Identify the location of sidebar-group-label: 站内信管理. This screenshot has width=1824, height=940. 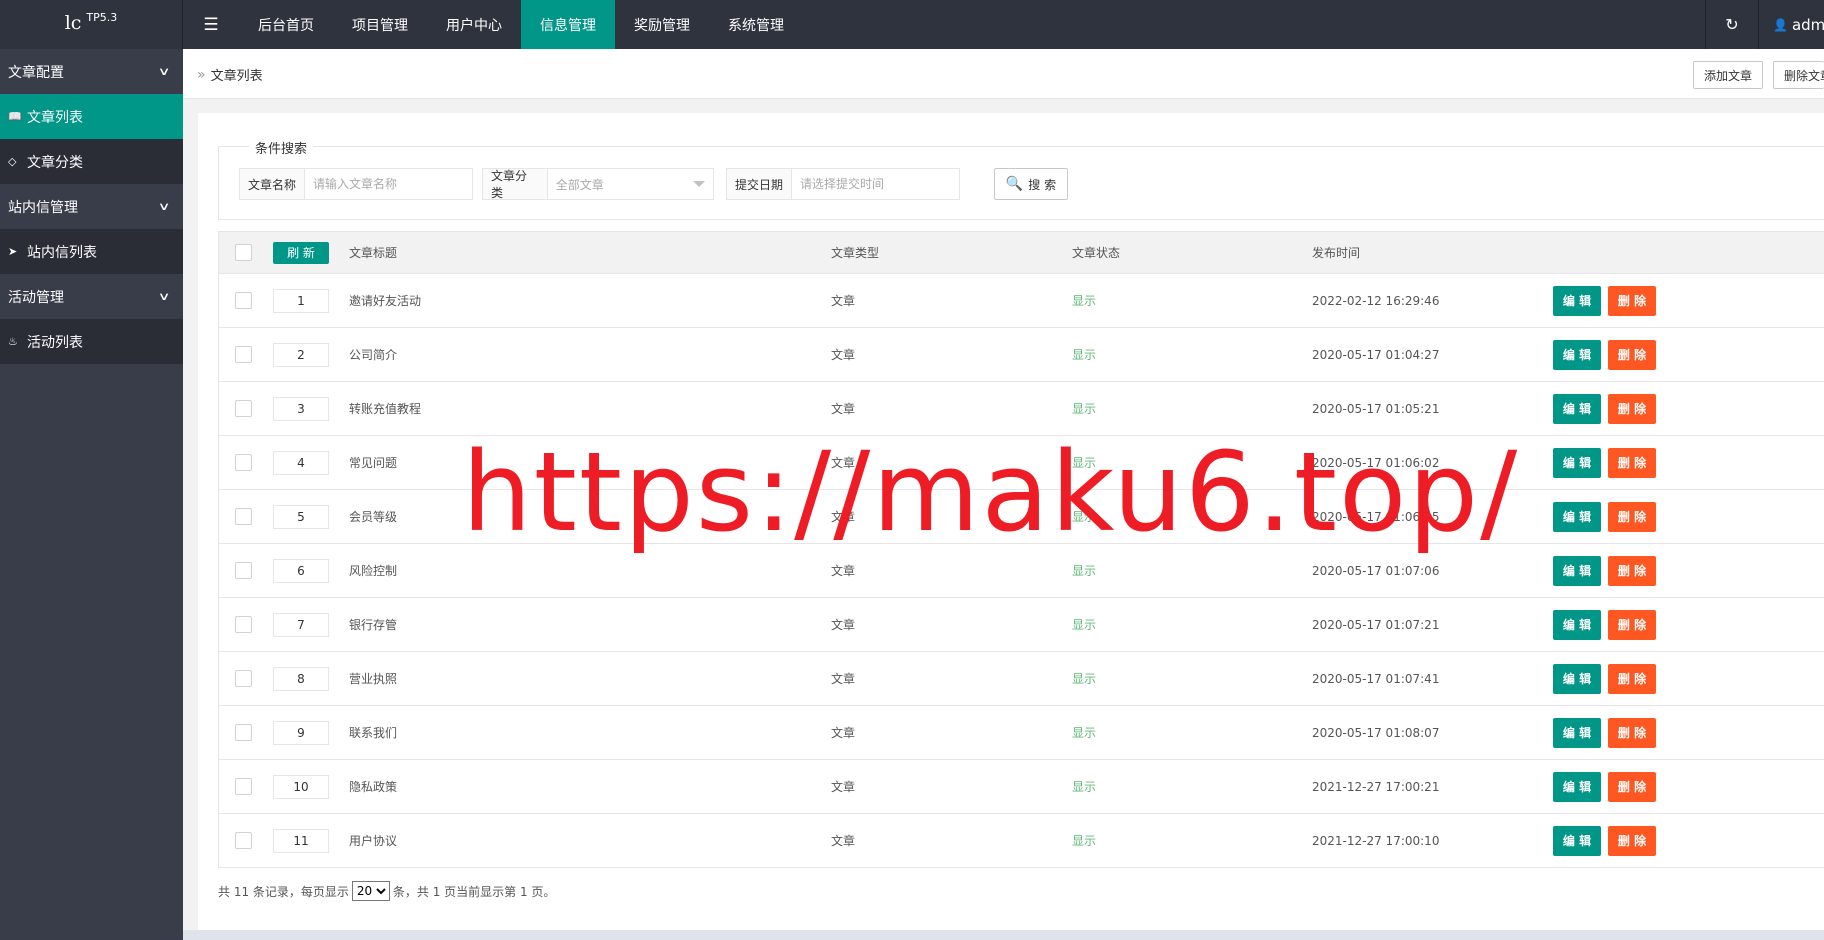
(43, 207).